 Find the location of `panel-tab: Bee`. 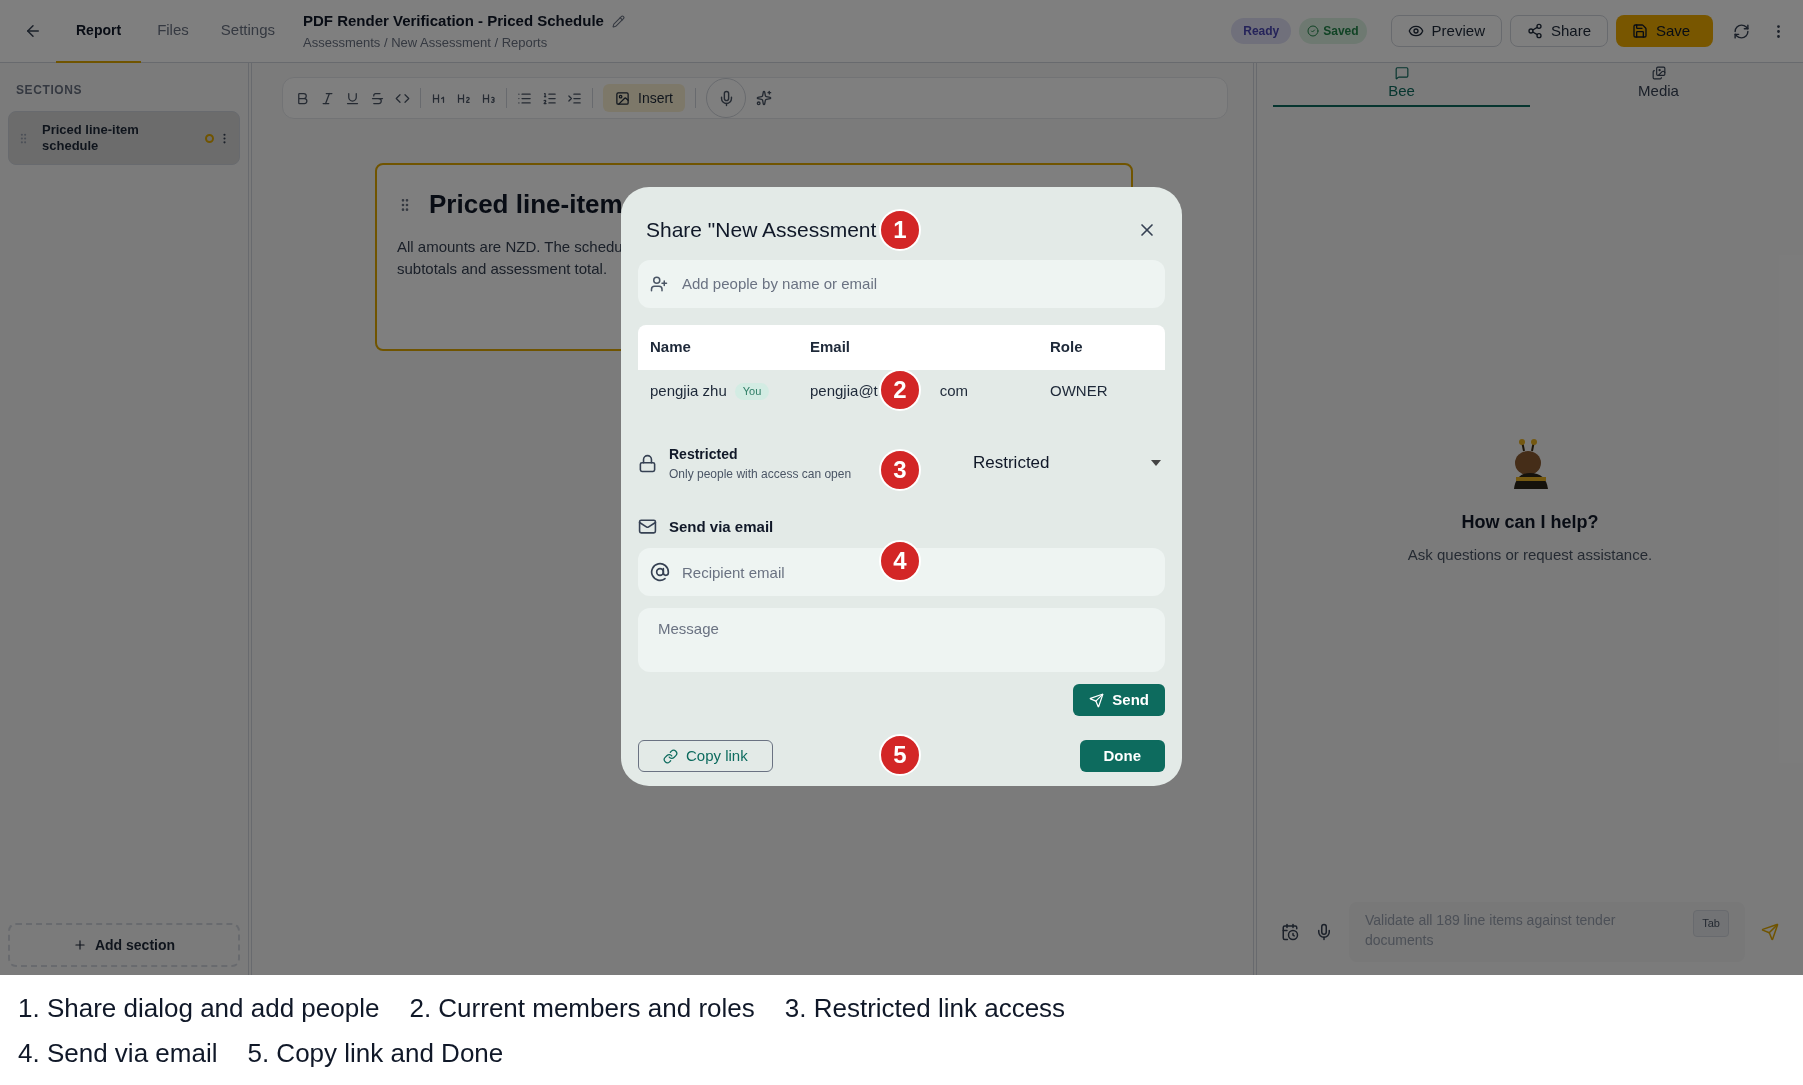

panel-tab: Bee is located at coordinates (1401, 85).